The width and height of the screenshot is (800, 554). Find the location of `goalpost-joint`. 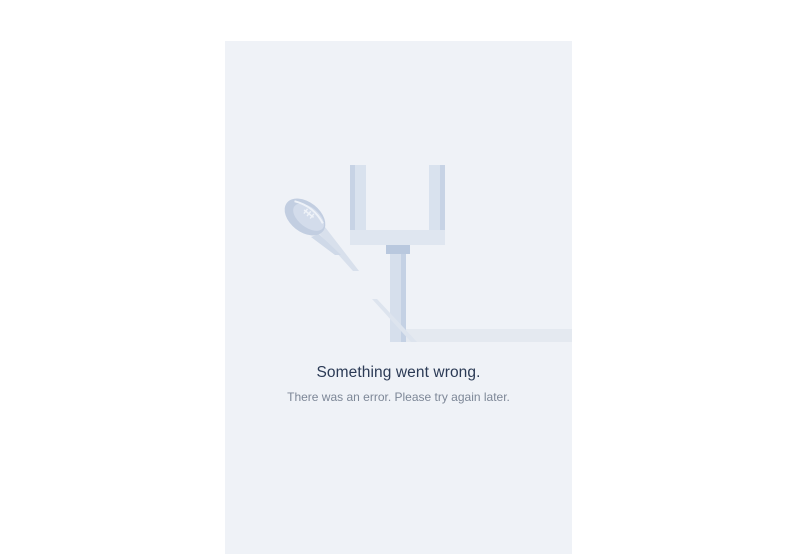

goalpost-joint is located at coordinates (398, 249).